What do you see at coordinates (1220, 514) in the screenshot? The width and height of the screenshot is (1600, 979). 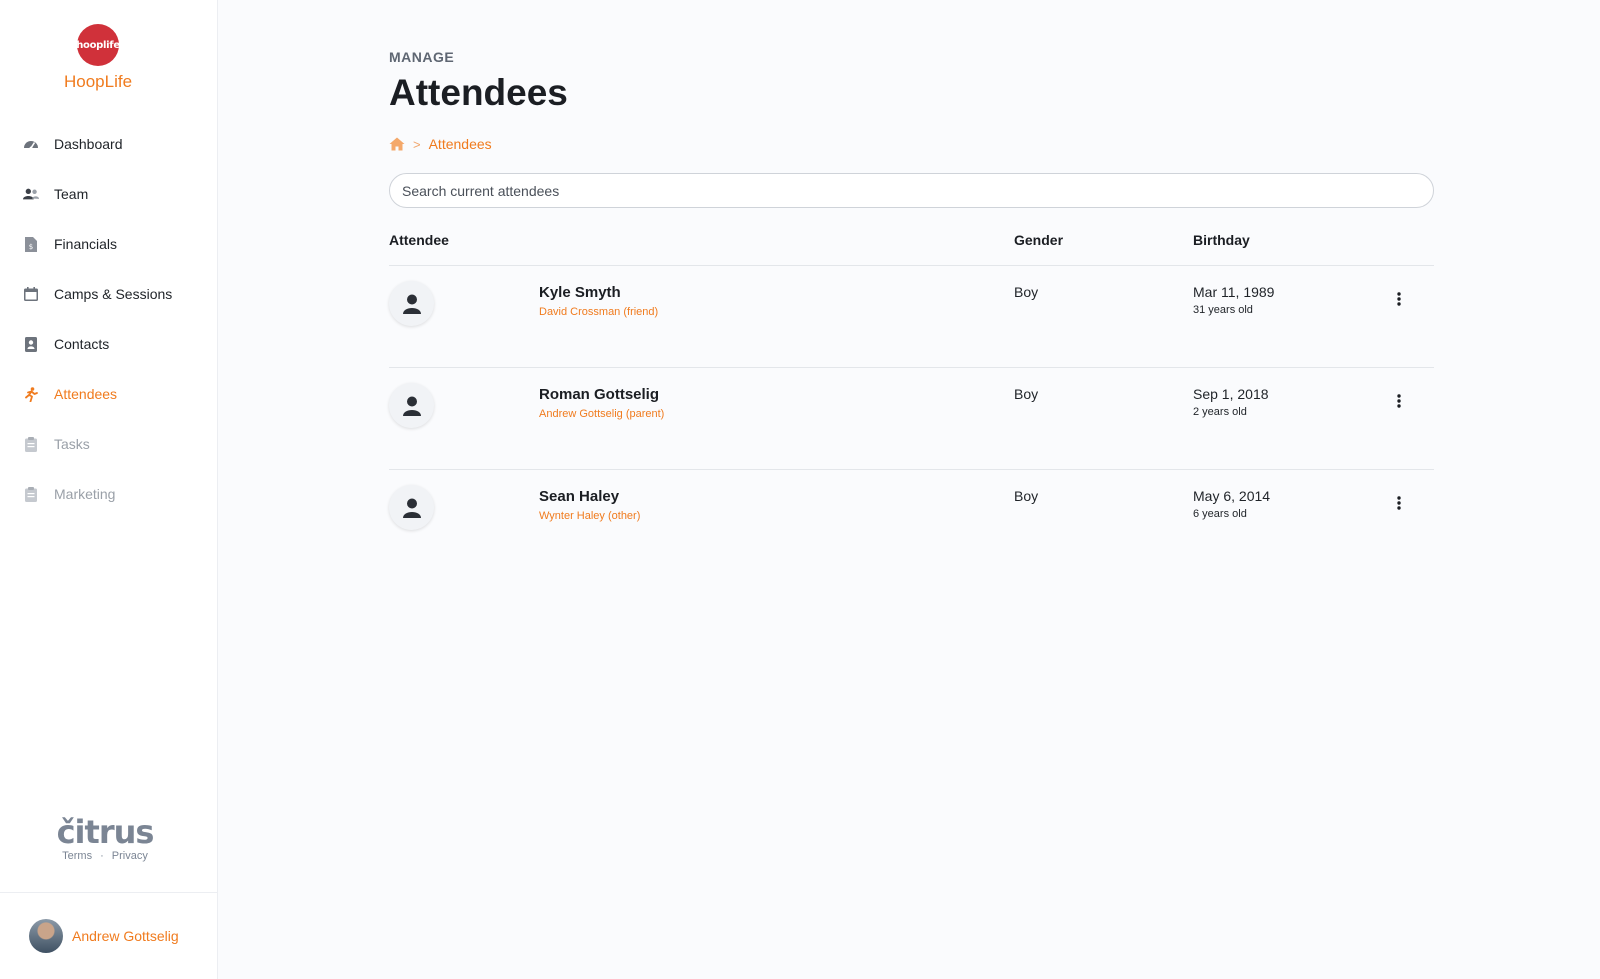 I see `attendee-age: 6 years old` at bounding box center [1220, 514].